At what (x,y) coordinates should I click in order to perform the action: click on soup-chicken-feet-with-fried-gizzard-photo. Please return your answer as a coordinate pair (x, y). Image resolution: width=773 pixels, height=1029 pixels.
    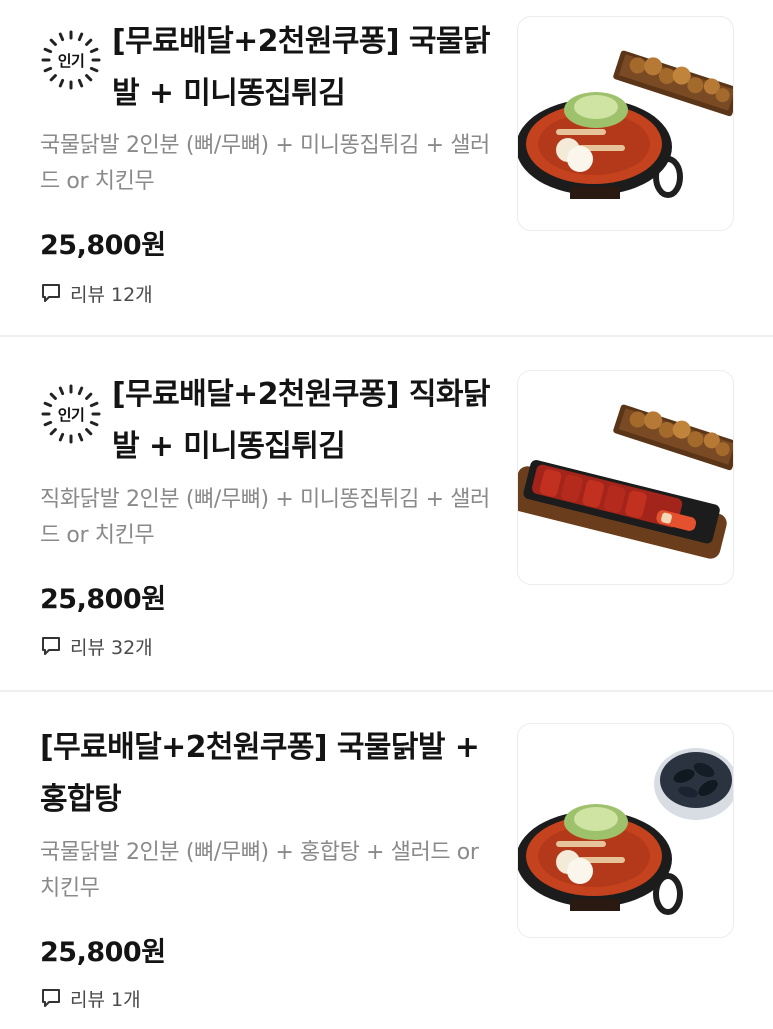
    Looking at the image, I should click on (625, 124).